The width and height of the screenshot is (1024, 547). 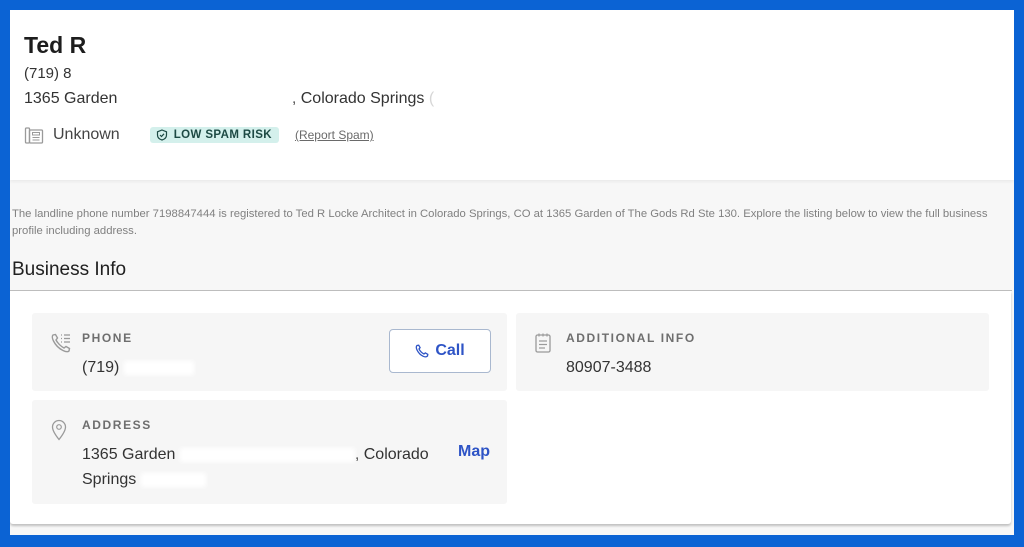 What do you see at coordinates (107, 338) in the screenshot?
I see `phone-label: PHONE` at bounding box center [107, 338].